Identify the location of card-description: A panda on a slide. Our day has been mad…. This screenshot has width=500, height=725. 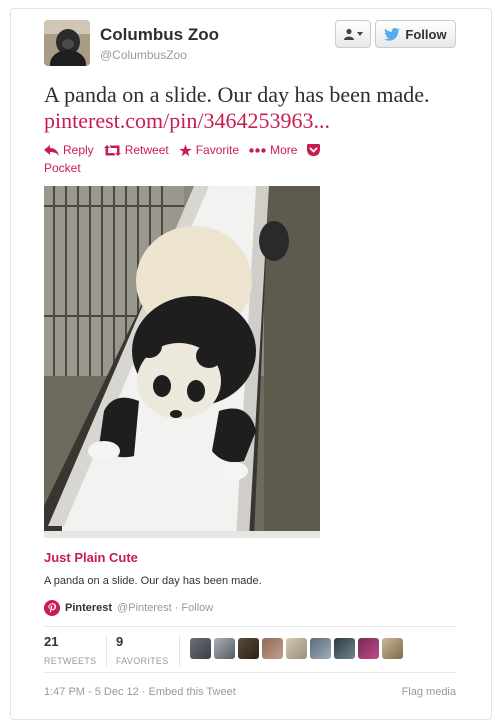
(153, 581).